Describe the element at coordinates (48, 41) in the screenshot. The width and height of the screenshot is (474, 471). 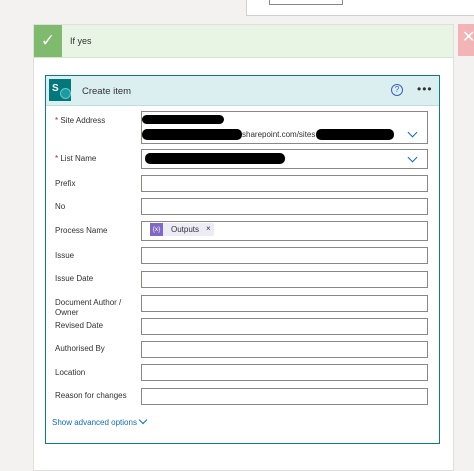
I see `checkmark-icon: ✓` at that location.